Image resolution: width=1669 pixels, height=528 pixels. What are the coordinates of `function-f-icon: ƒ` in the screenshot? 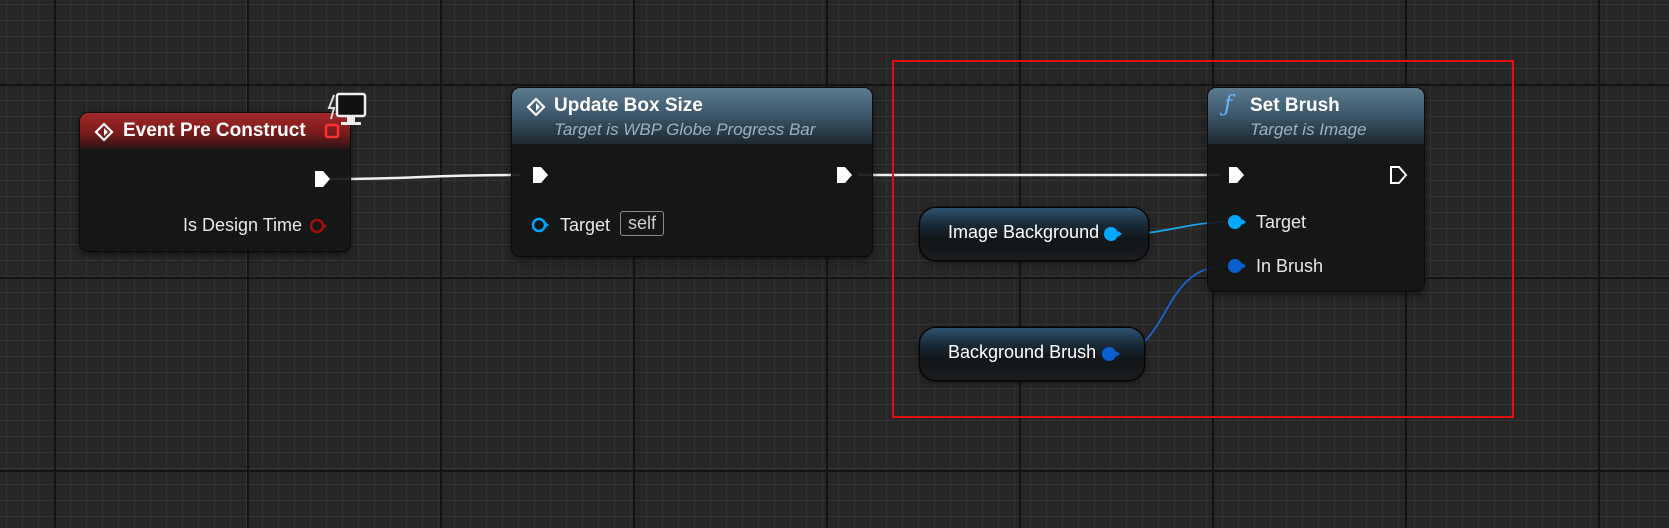 It's located at (1228, 104).